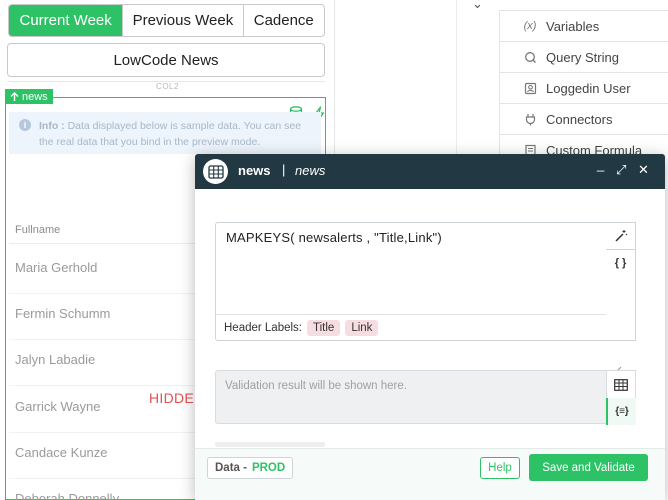 Image resolution: width=668 pixels, height=500 pixels. Describe the element at coordinates (573, 26) in the screenshot. I see `sidebar-item-label: Variables` at that location.